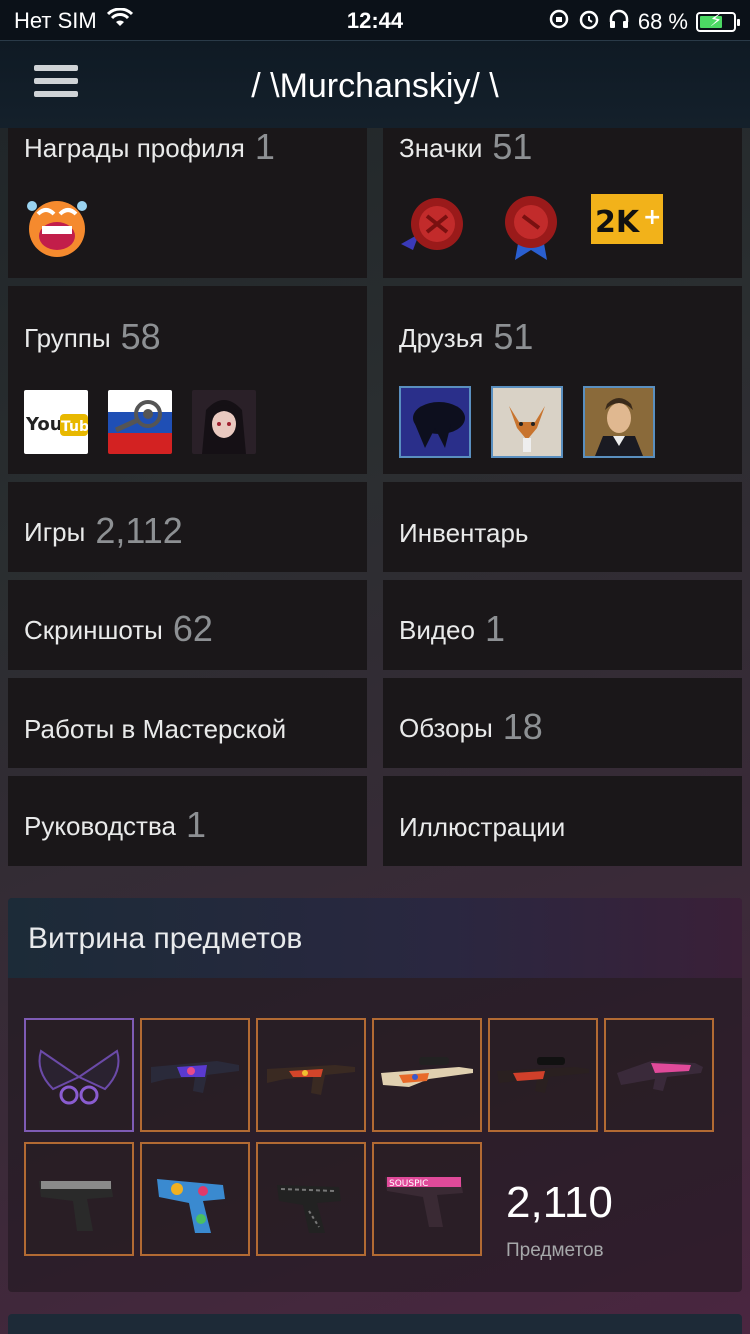 The width and height of the screenshot is (750, 1334). What do you see at coordinates (92, 336) in the screenshot?
I see `groups-label: Группы 58` at bounding box center [92, 336].